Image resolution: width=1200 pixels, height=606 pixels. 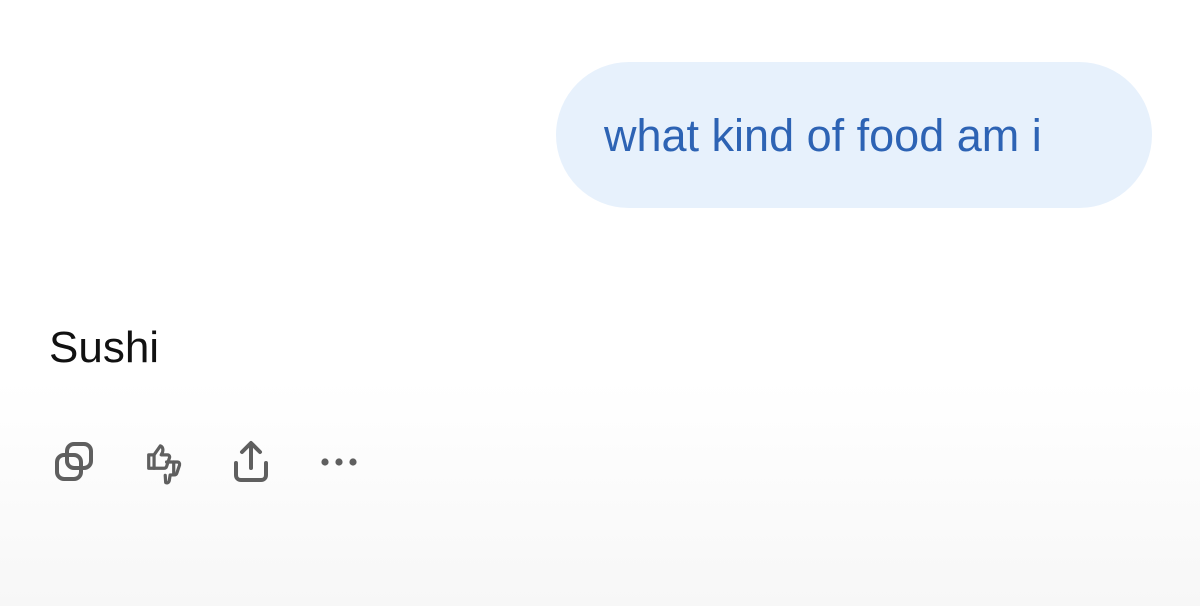 I want to click on share-button, so click(x=251, y=462).